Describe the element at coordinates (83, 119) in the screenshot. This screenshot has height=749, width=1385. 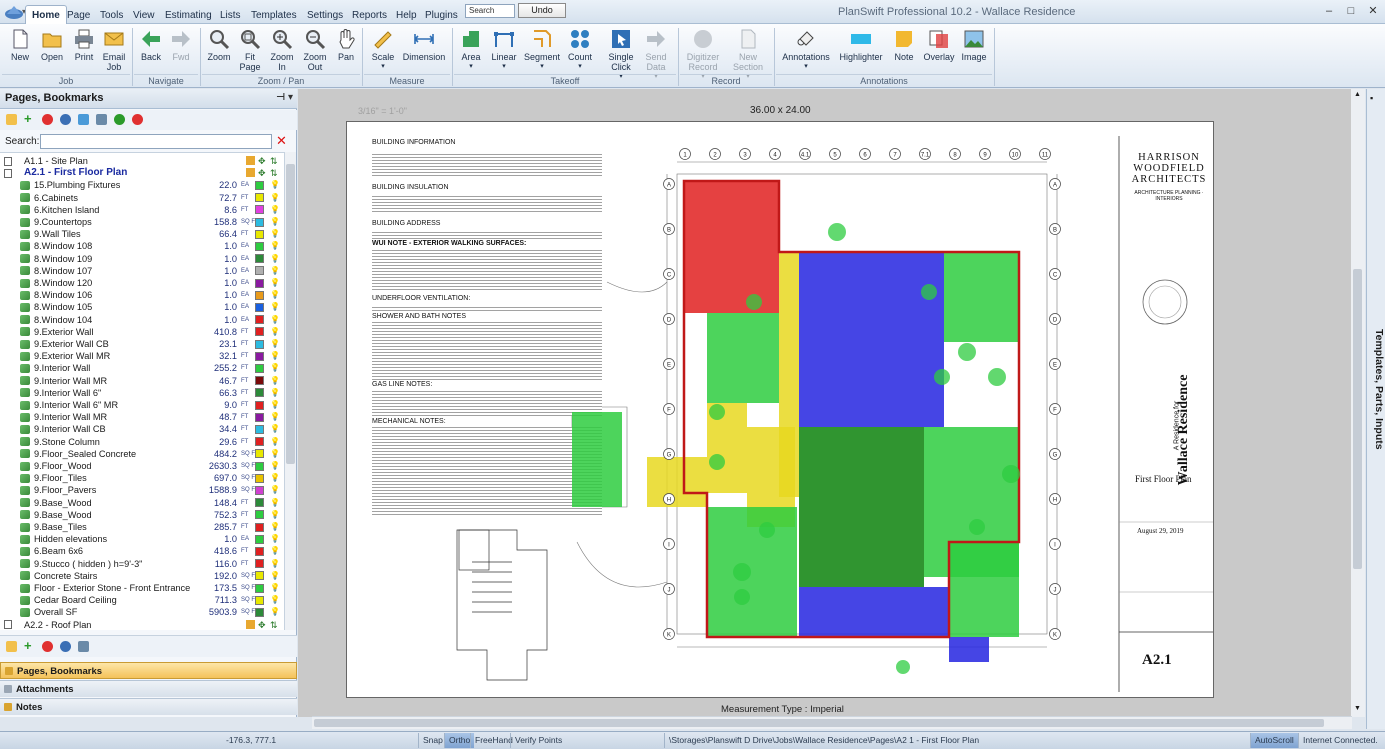
I see `refresh-icon` at that location.